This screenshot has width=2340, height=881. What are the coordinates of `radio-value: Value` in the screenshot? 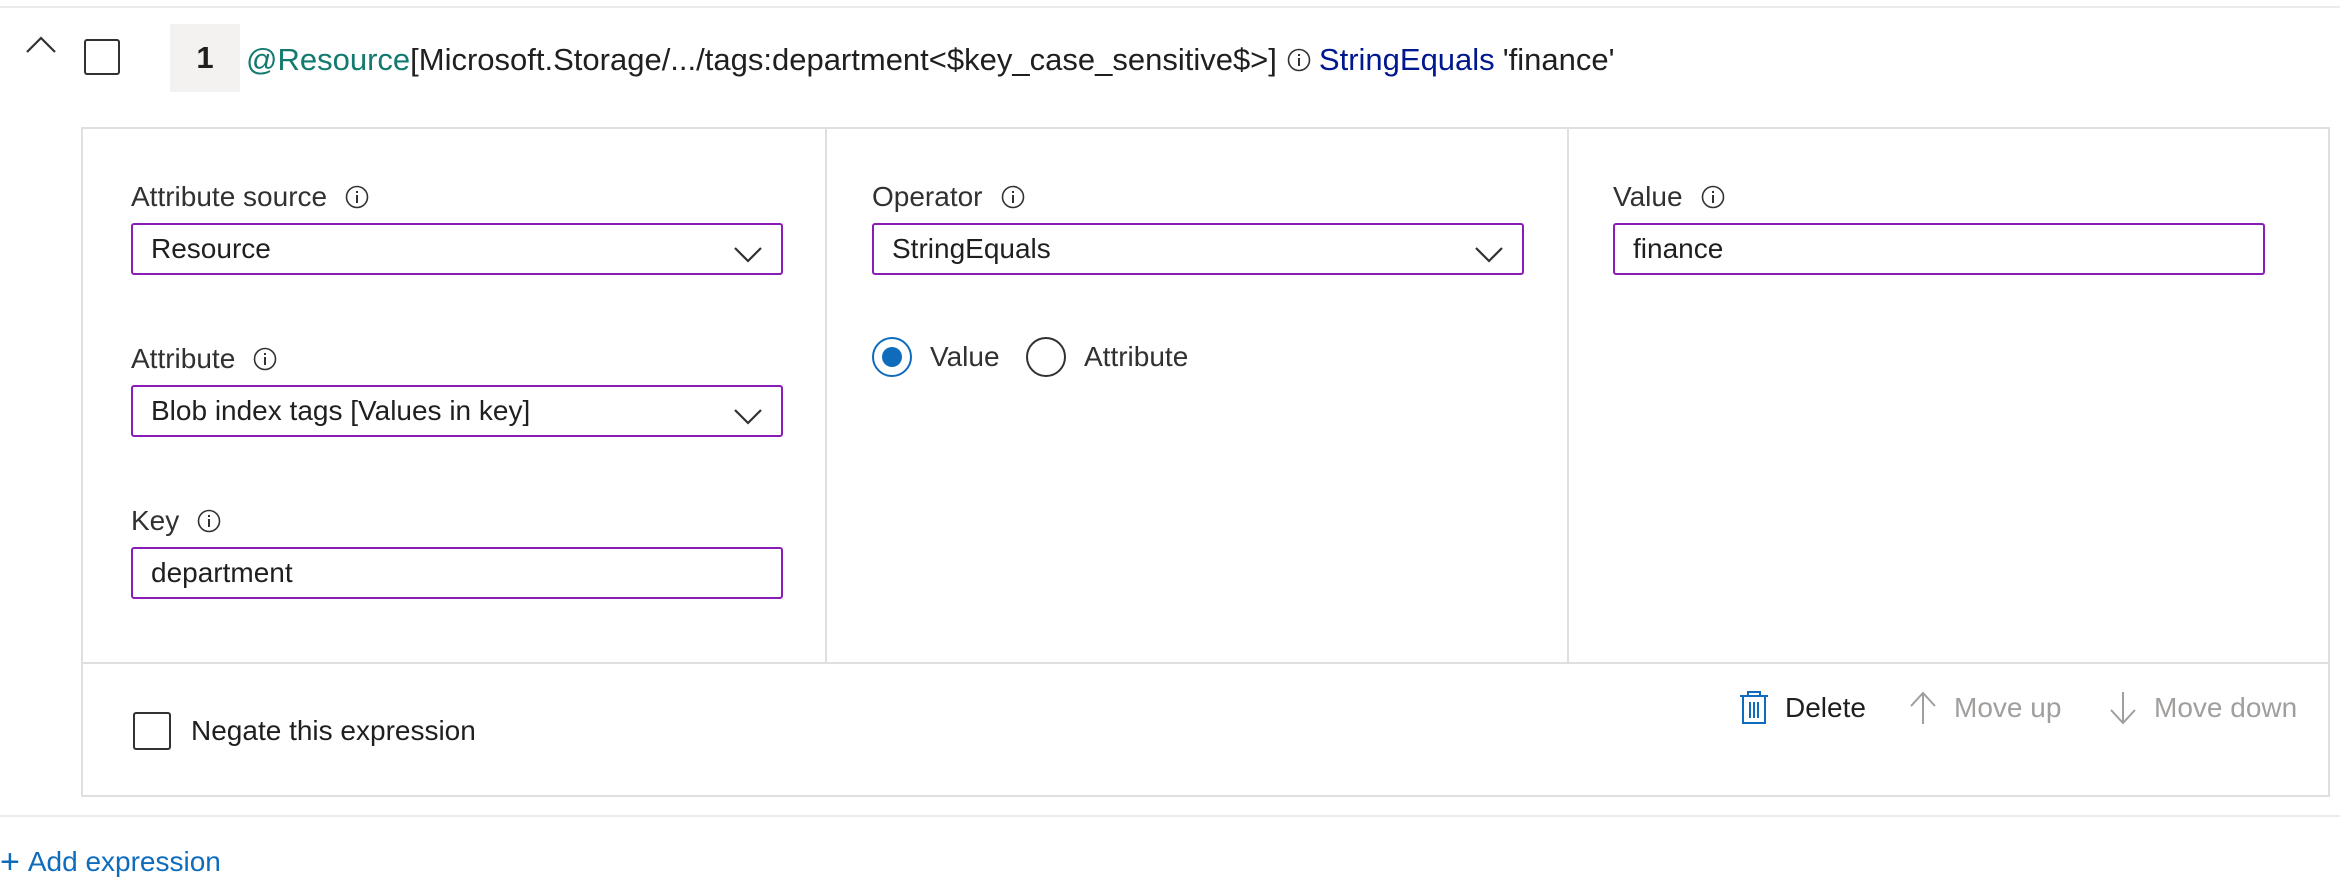 It's located at (936, 357).